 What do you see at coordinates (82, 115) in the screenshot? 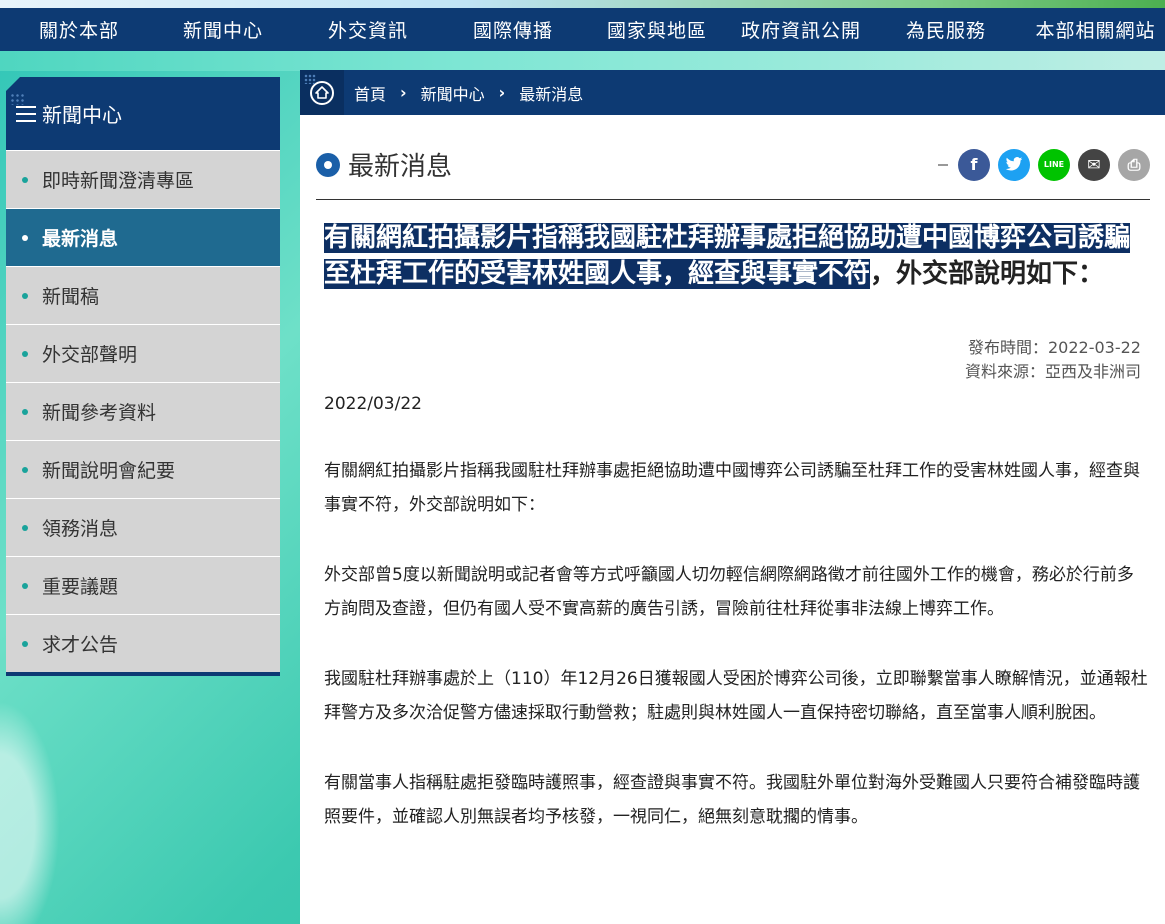
I see `sidebar-title: 新聞中心` at bounding box center [82, 115].